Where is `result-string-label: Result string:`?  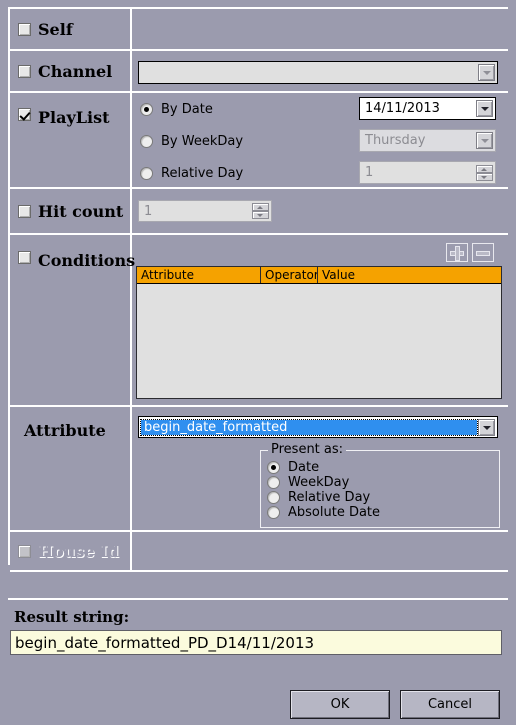 result-string-label: Result string: is located at coordinates (72, 617).